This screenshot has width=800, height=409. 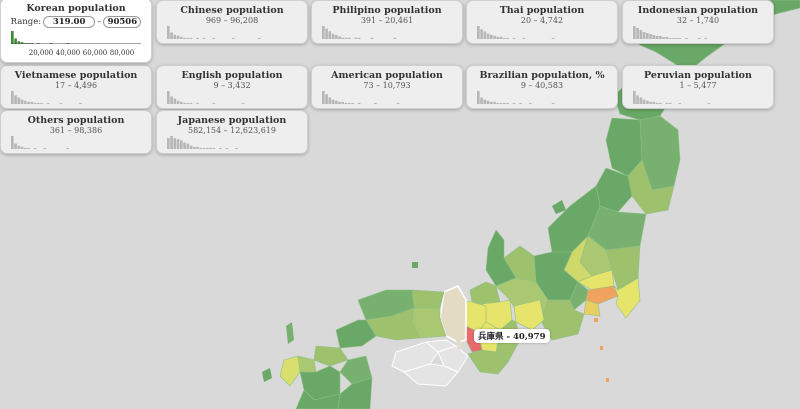 What do you see at coordinates (698, 87) in the screenshot?
I see `filter-card-peruvian: Peruvian population 1 – 5,477` at bounding box center [698, 87].